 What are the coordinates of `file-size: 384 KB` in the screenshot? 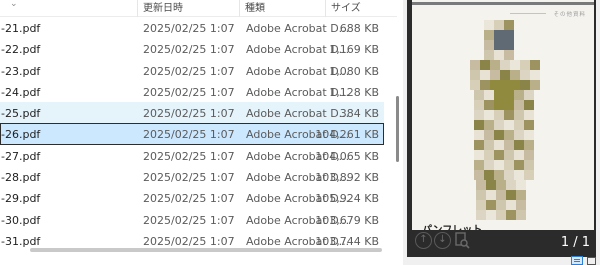 It's located at (359, 114).